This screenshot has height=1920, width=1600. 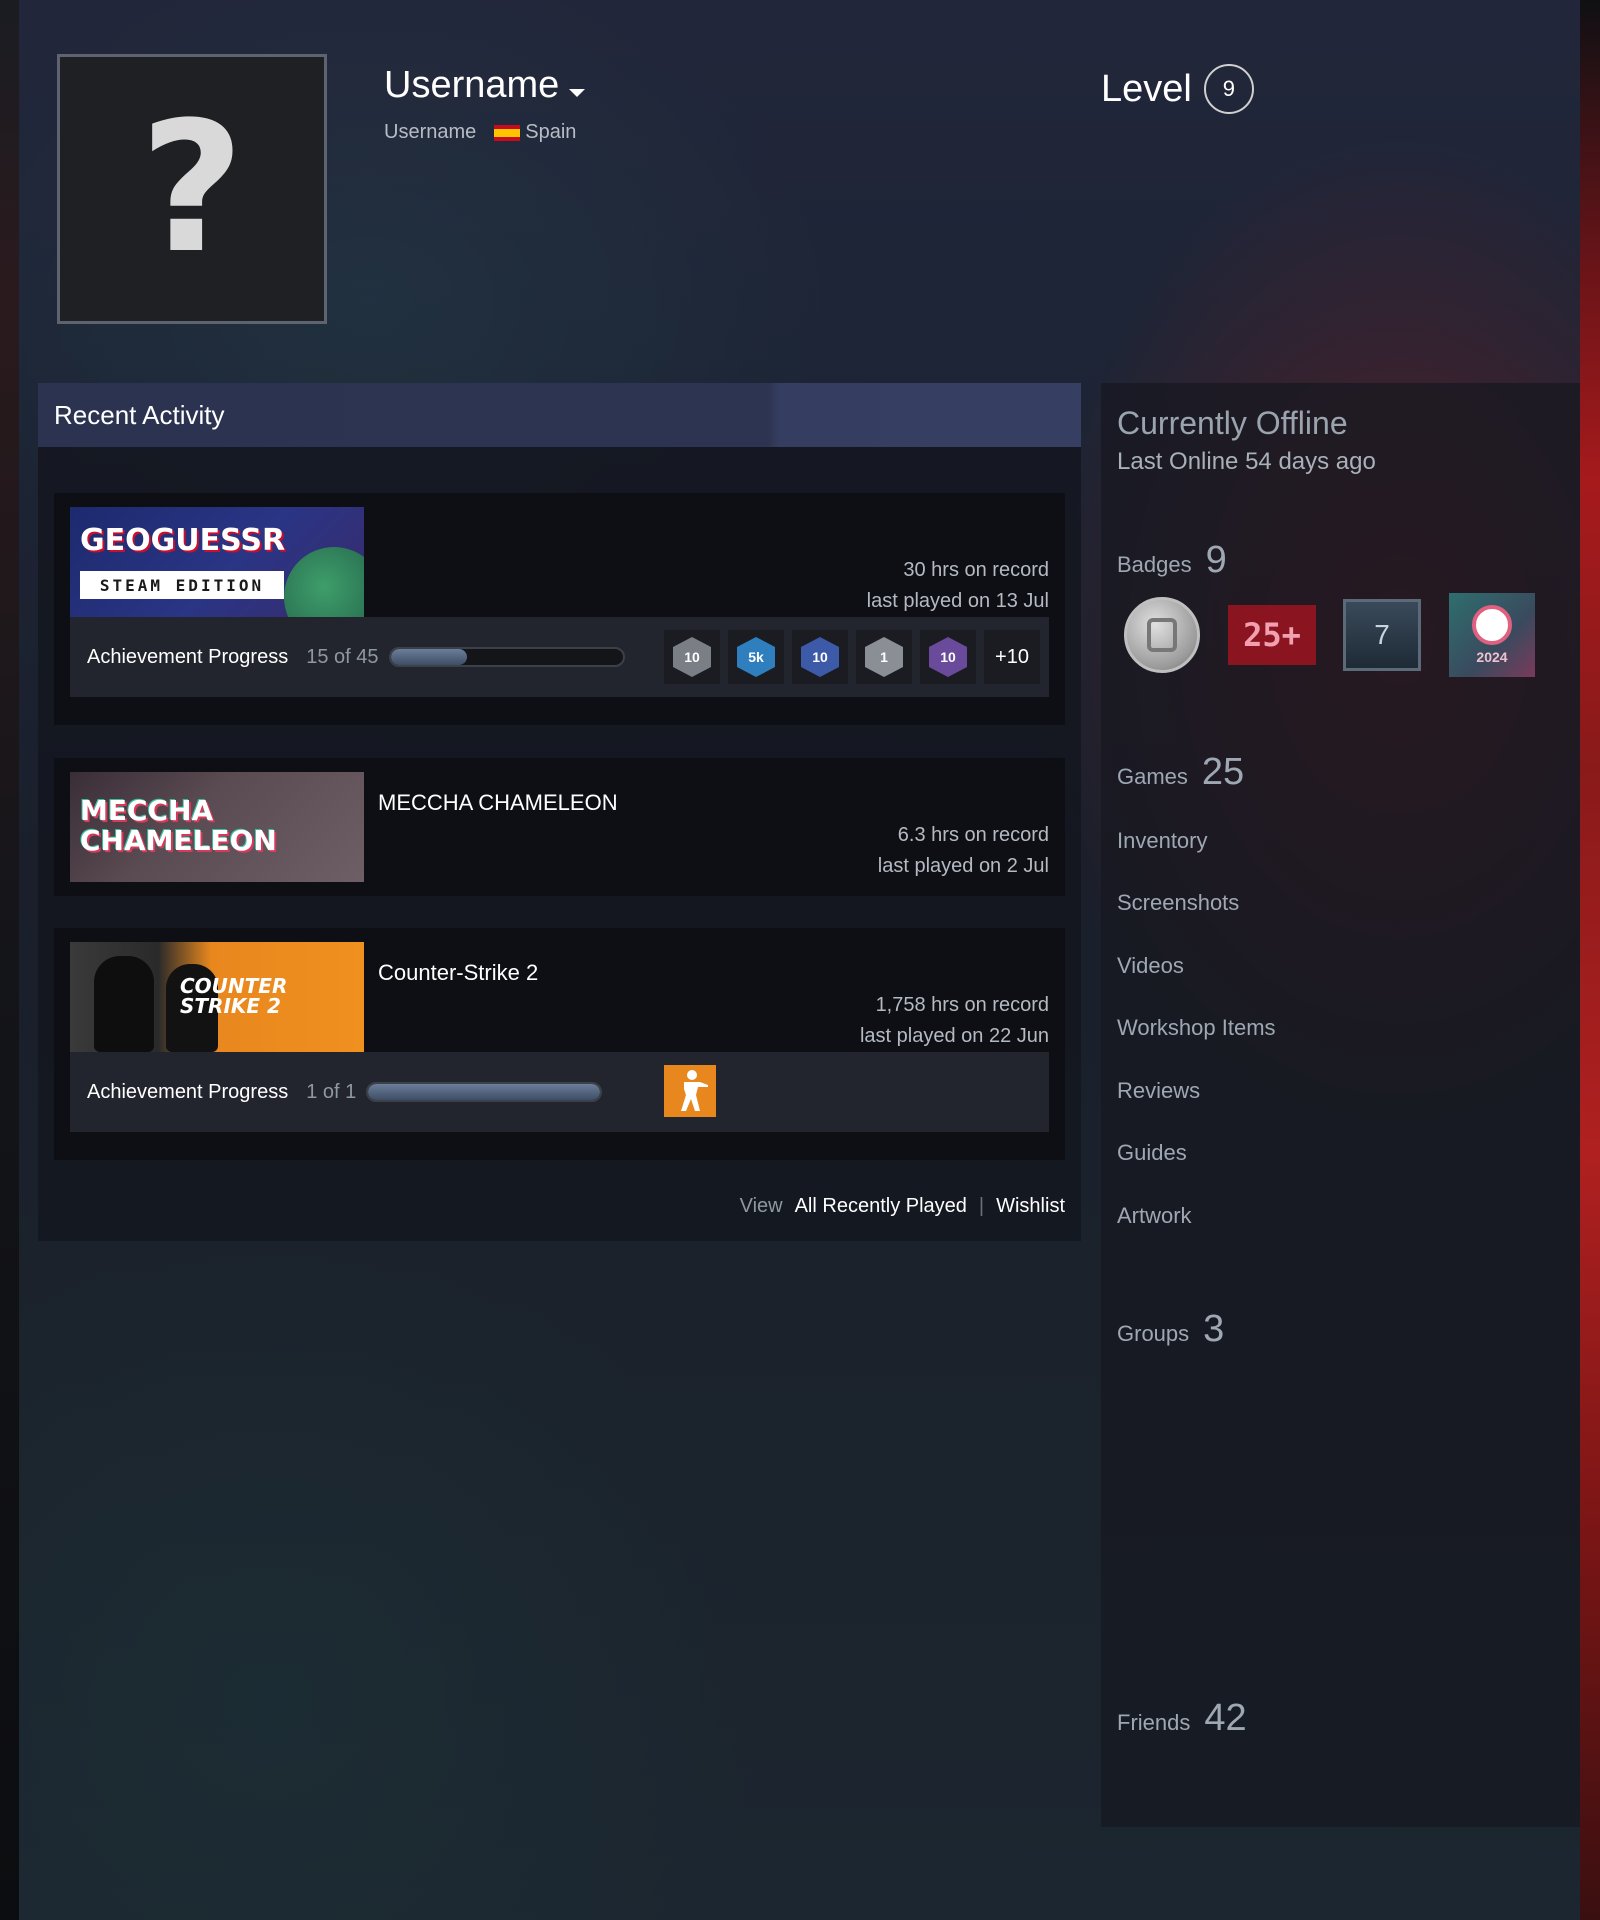 What do you see at coordinates (957, 601) in the screenshot?
I see `last-played: last played on 13 Jul` at bounding box center [957, 601].